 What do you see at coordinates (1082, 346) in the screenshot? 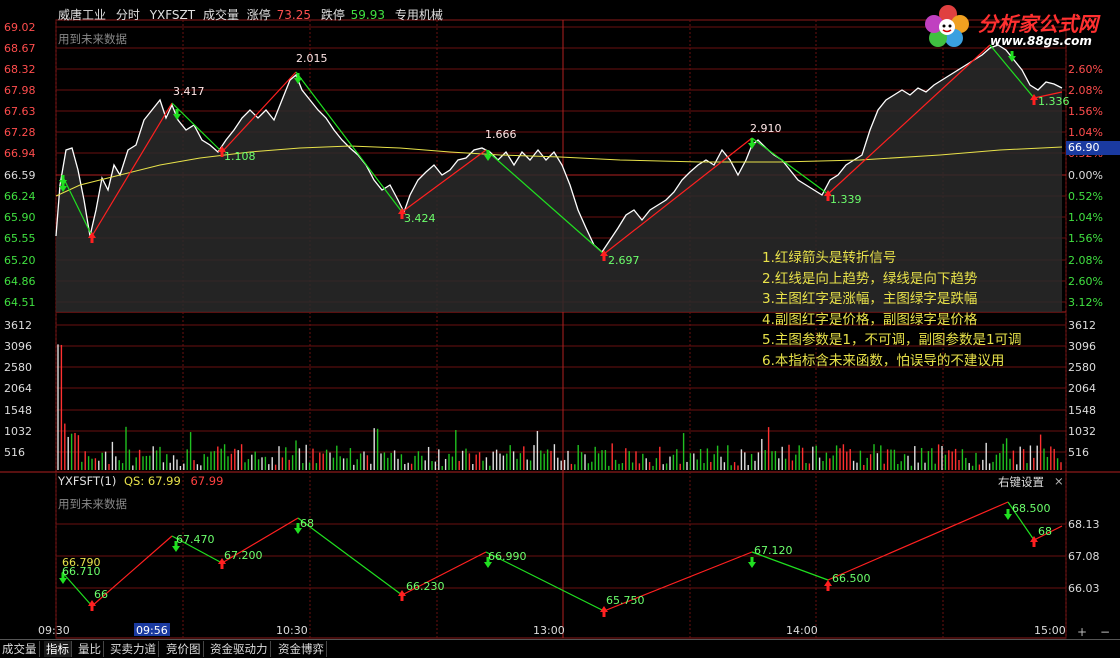
I see `volume-axis-label-right: 3096` at bounding box center [1082, 346].